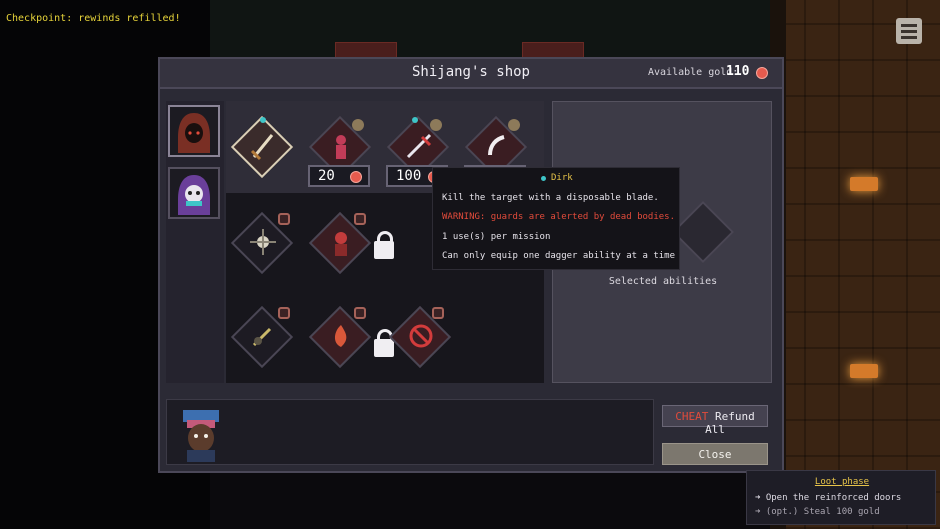  Describe the element at coordinates (262, 337) in the screenshot. I see `trap-icon` at that location.